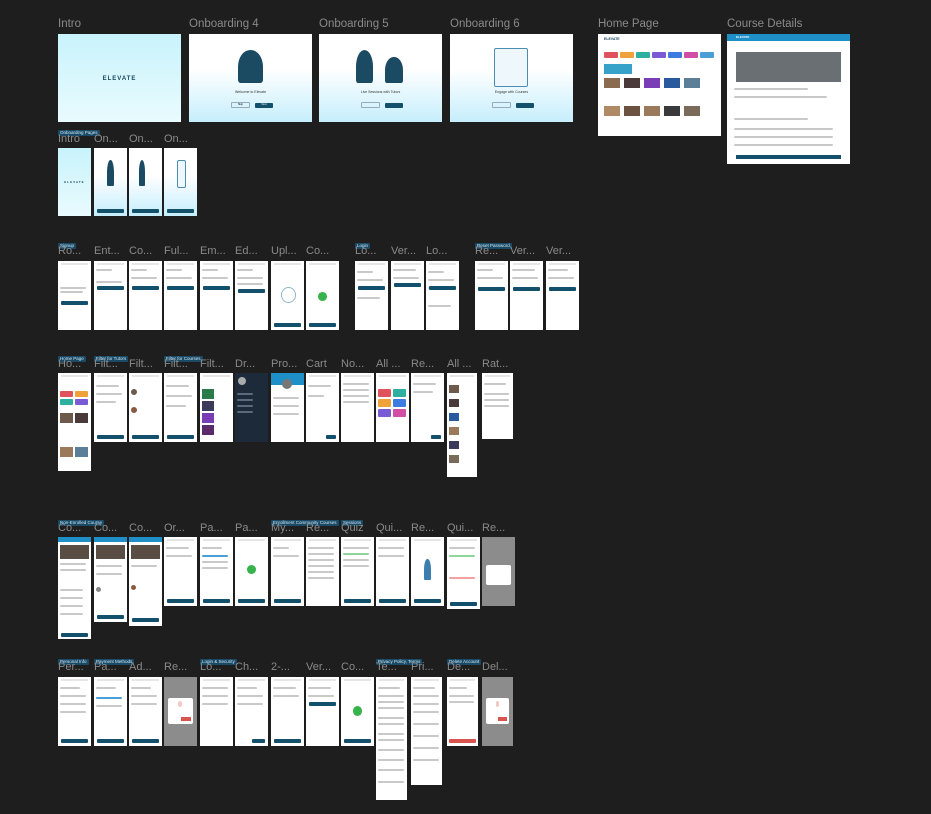 The height and width of the screenshot is (814, 931). What do you see at coordinates (69, 24) in the screenshot?
I see `frame-label-intro: Intro` at bounding box center [69, 24].